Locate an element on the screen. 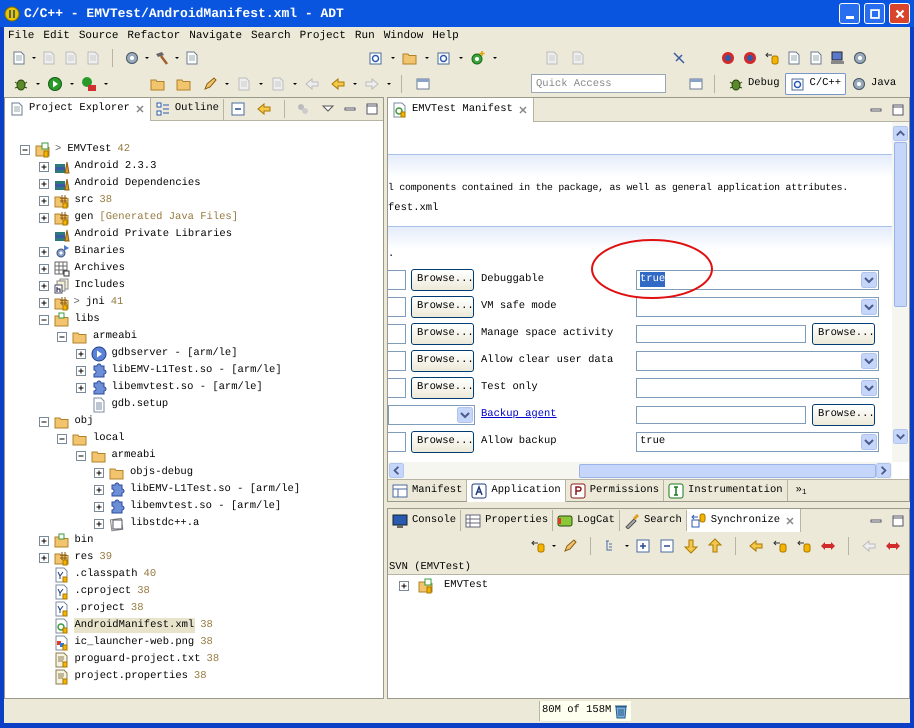 The height and width of the screenshot is (728, 914). tab: EMVTest Manifest is located at coordinates (461, 110).